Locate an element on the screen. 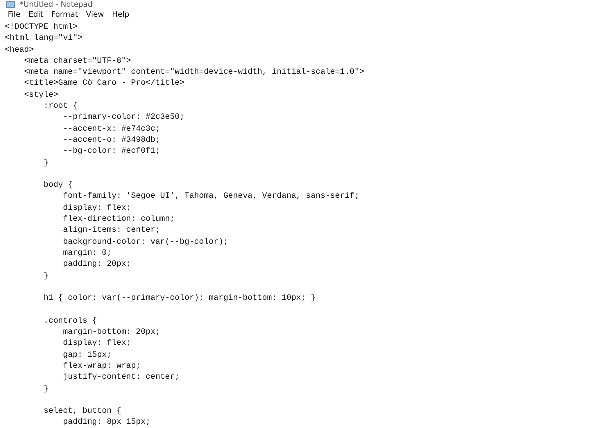  code-line: <meta charset="UTF-8"> is located at coordinates (77, 62).